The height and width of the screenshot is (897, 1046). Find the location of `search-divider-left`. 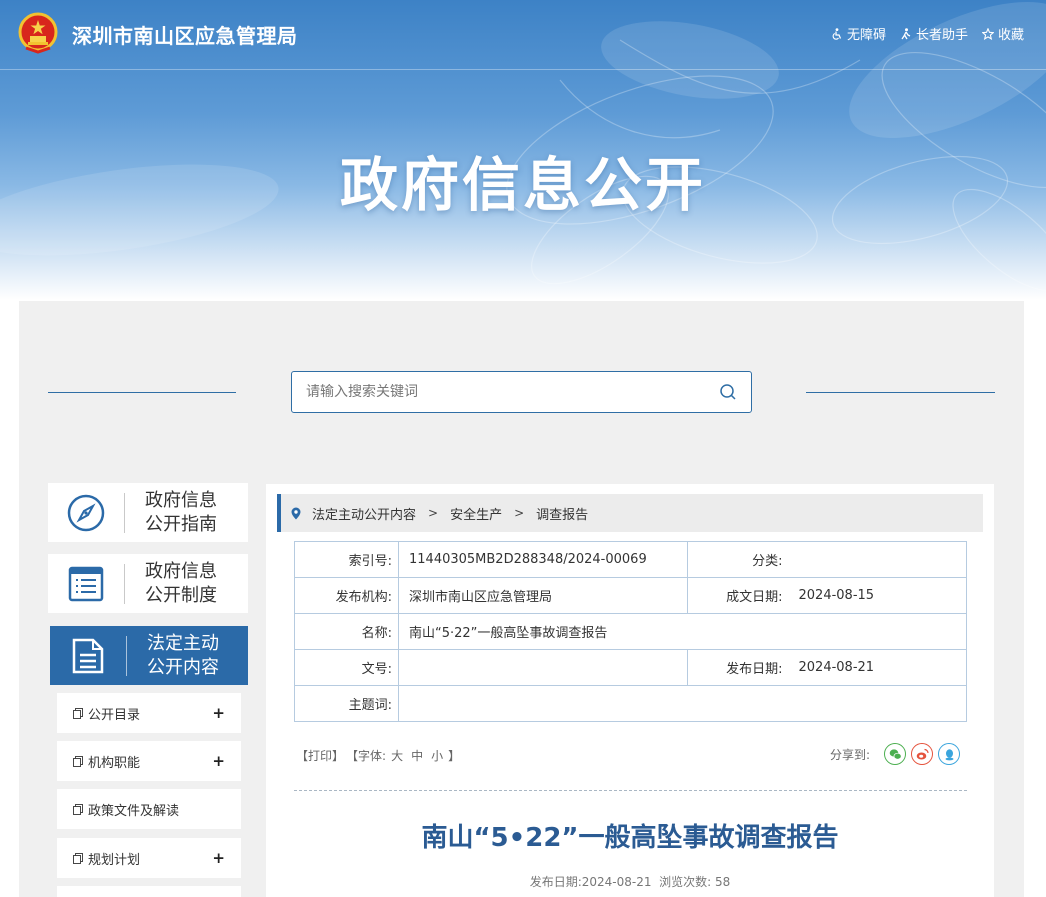

search-divider-left is located at coordinates (142, 392).